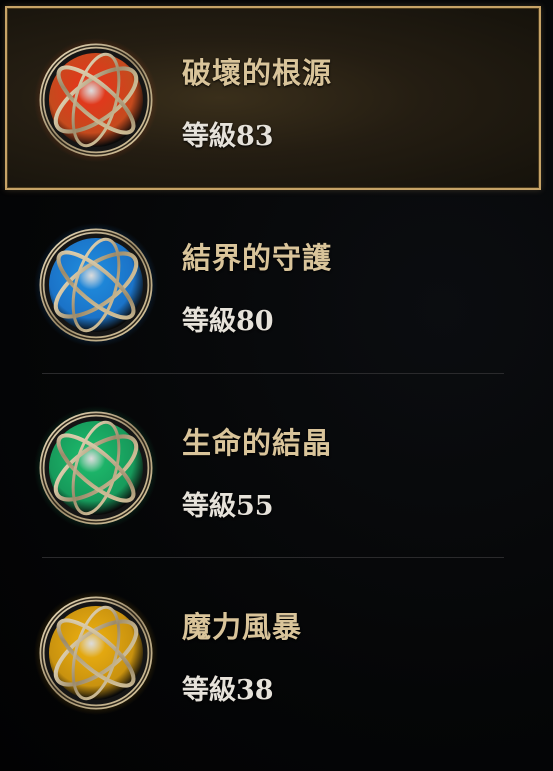 This screenshot has height=771, width=553. What do you see at coordinates (228, 506) in the screenshot?
I see `skill-level: 等級55` at bounding box center [228, 506].